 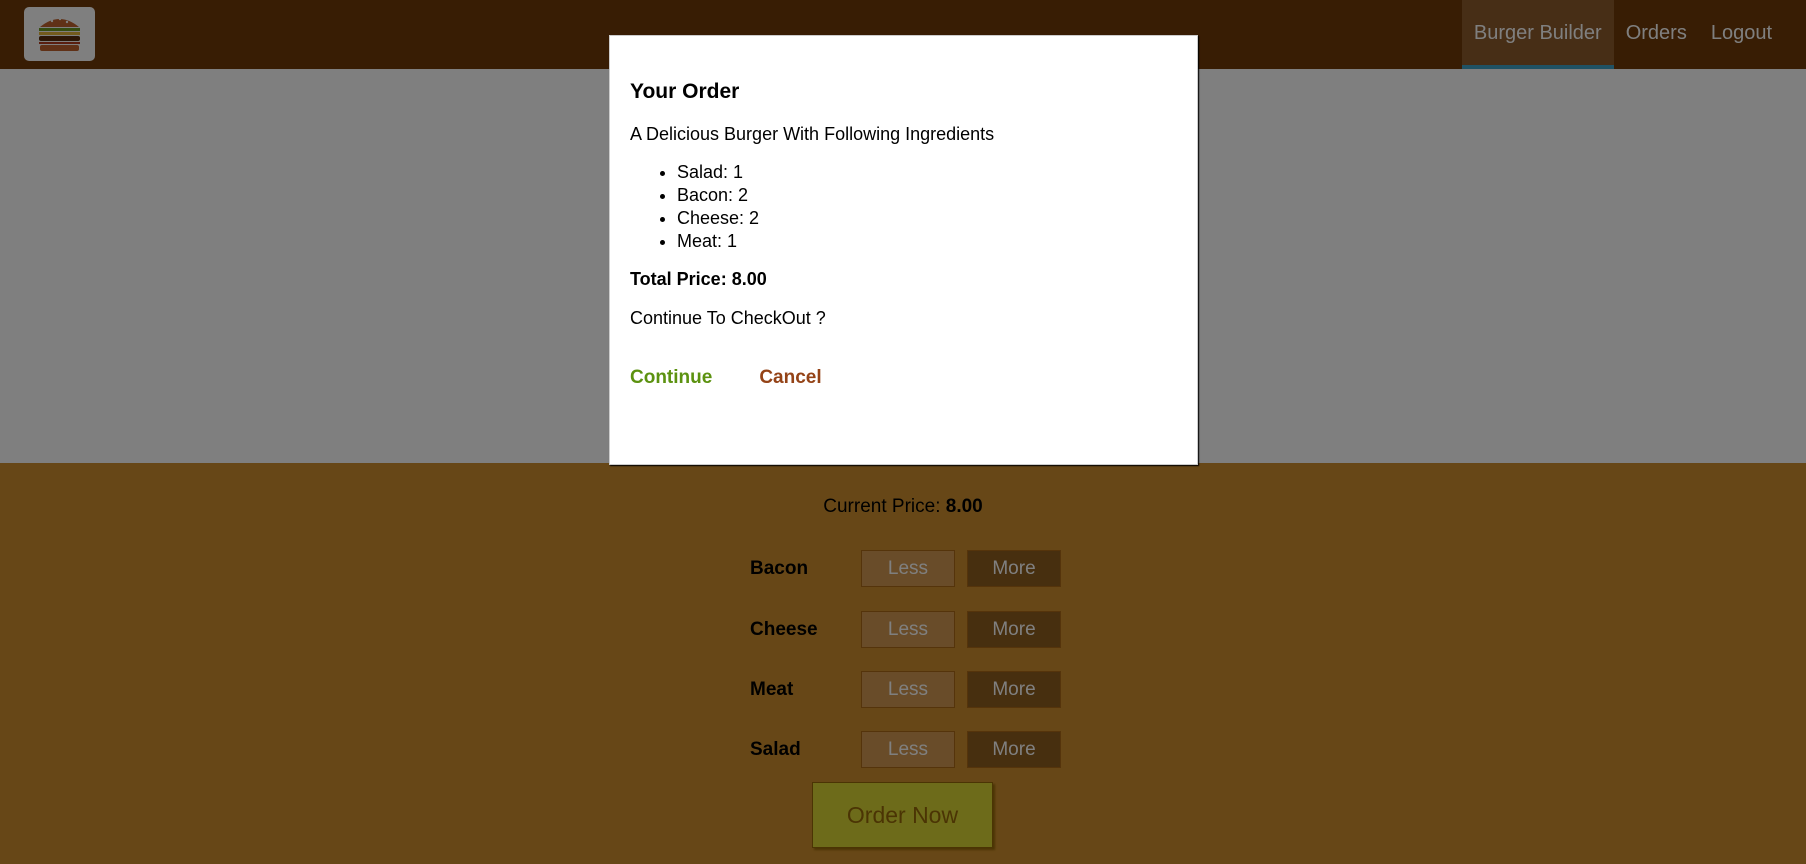 What do you see at coordinates (927, 218) in the screenshot?
I see `list-item: Cheese: 2` at bounding box center [927, 218].